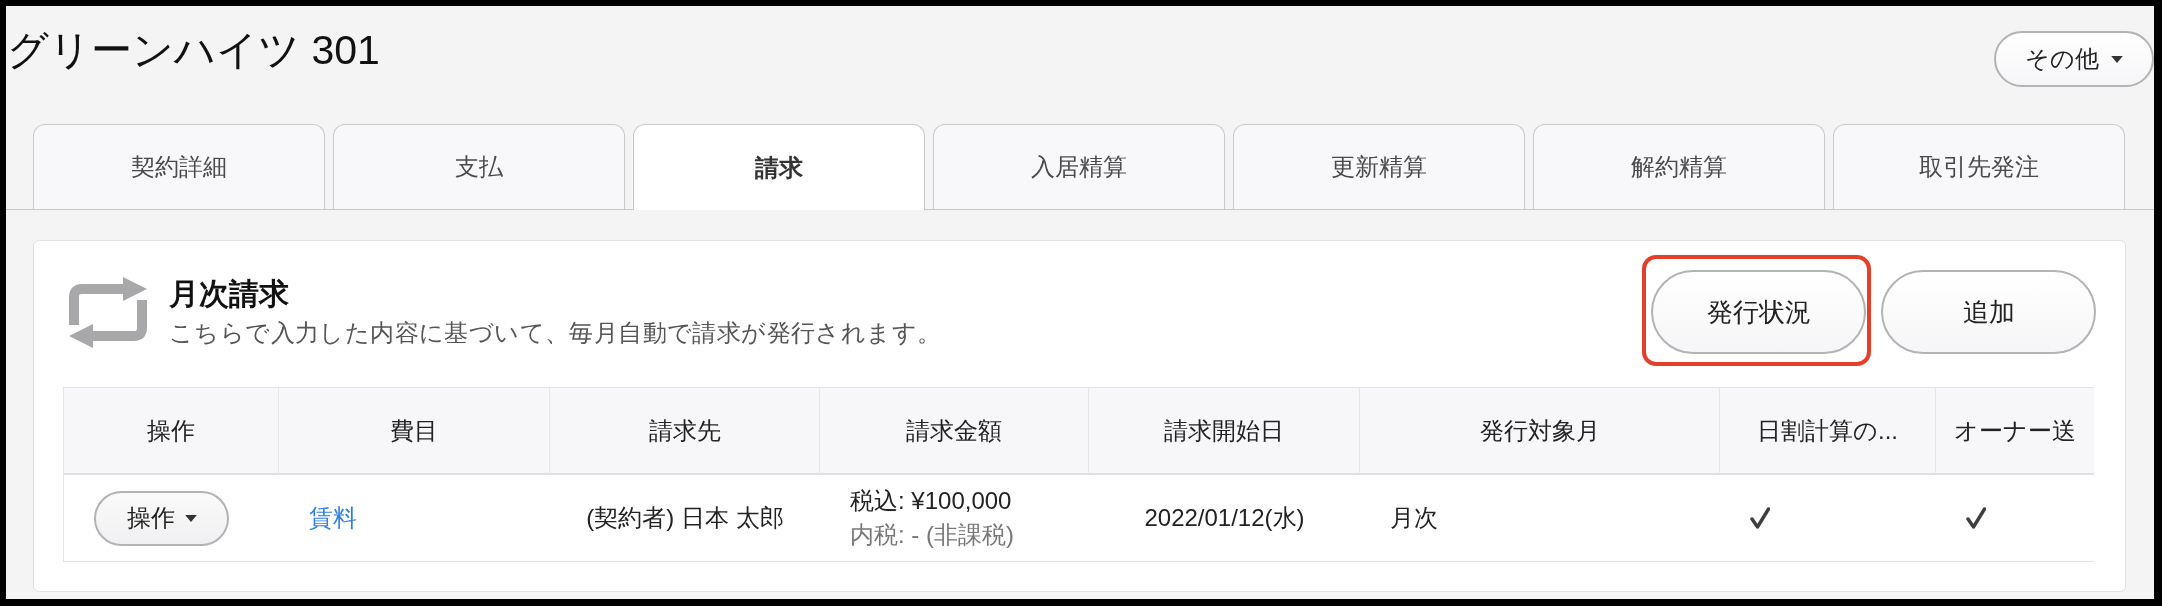 The image size is (2162, 606). Describe the element at coordinates (779, 167) in the screenshot. I see `tab: 請求` at that location.